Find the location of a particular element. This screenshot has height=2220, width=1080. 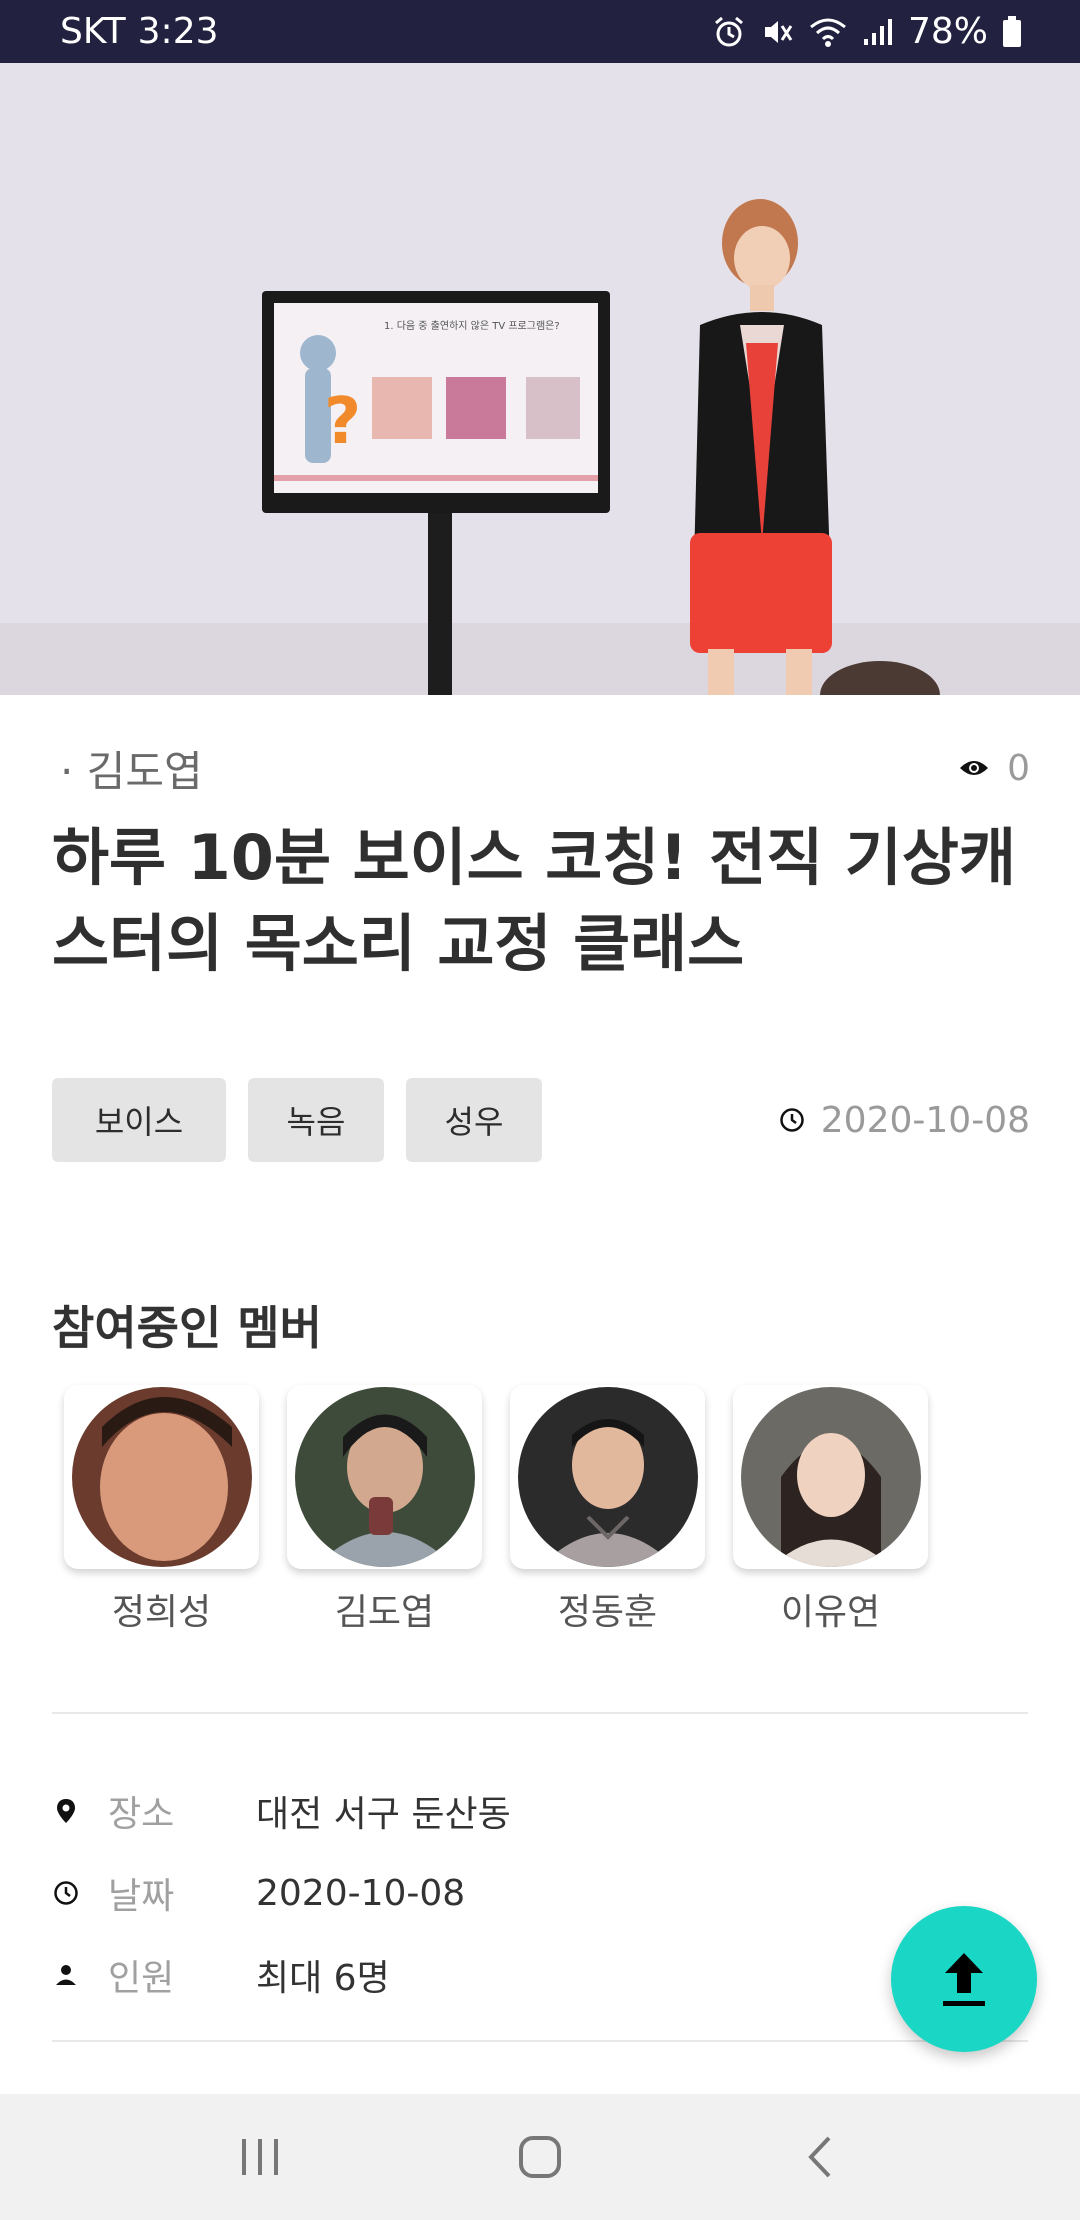

home-button is located at coordinates (540, 2157).